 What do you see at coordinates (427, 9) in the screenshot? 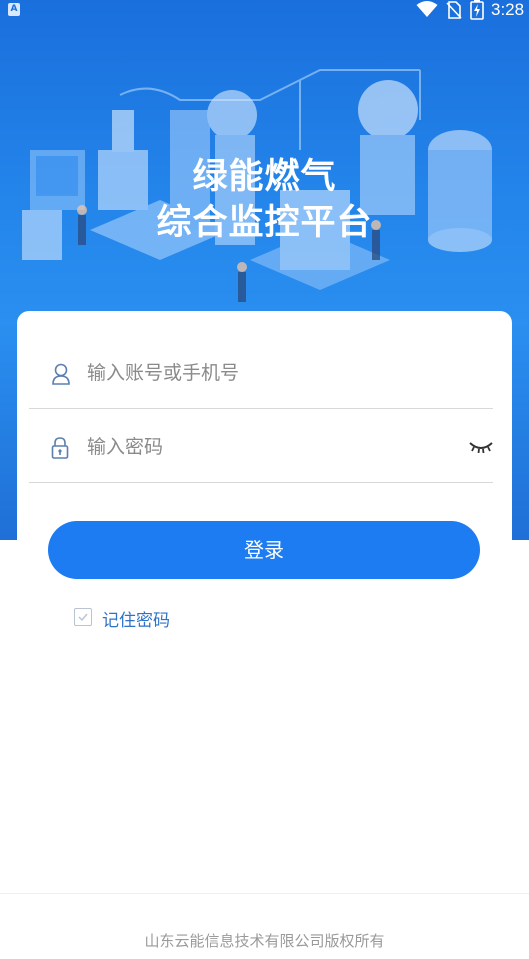
I see `wifi-icon` at bounding box center [427, 9].